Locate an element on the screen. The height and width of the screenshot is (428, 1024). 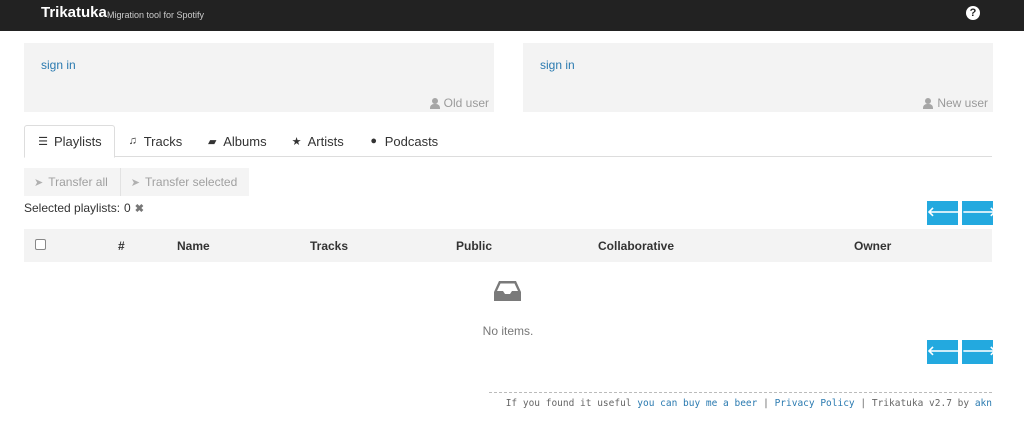
table-header: # Name Tracks Public Collaborative Owner is located at coordinates (508, 245).